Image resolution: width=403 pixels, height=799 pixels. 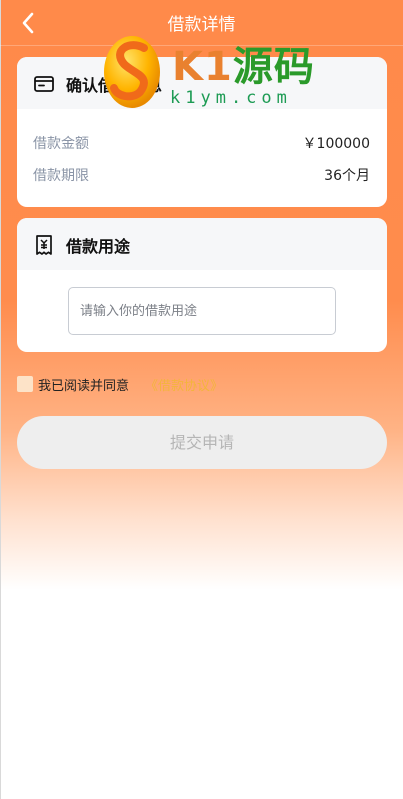 What do you see at coordinates (202, 83) in the screenshot?
I see `confirm-card-header: 确认借款信息` at bounding box center [202, 83].